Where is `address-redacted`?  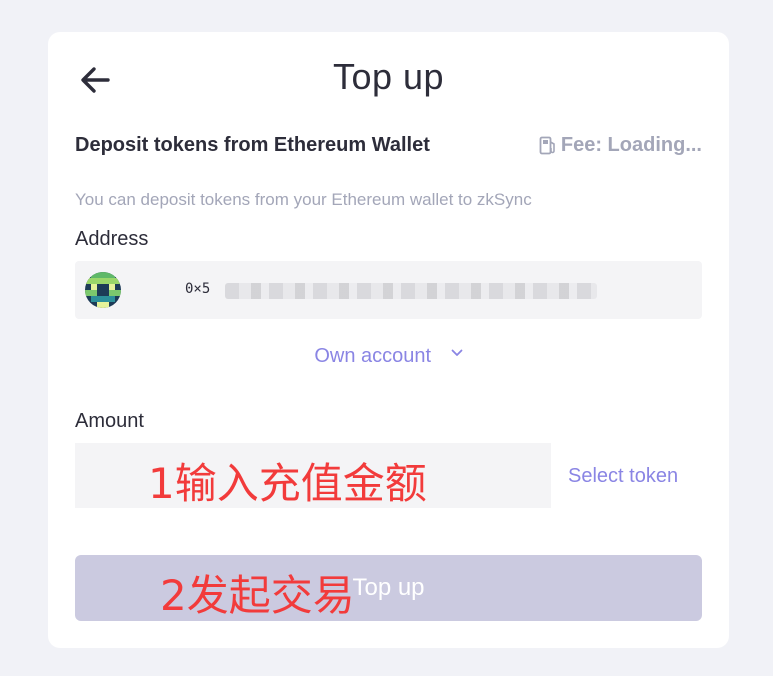 address-redacted is located at coordinates (411, 291).